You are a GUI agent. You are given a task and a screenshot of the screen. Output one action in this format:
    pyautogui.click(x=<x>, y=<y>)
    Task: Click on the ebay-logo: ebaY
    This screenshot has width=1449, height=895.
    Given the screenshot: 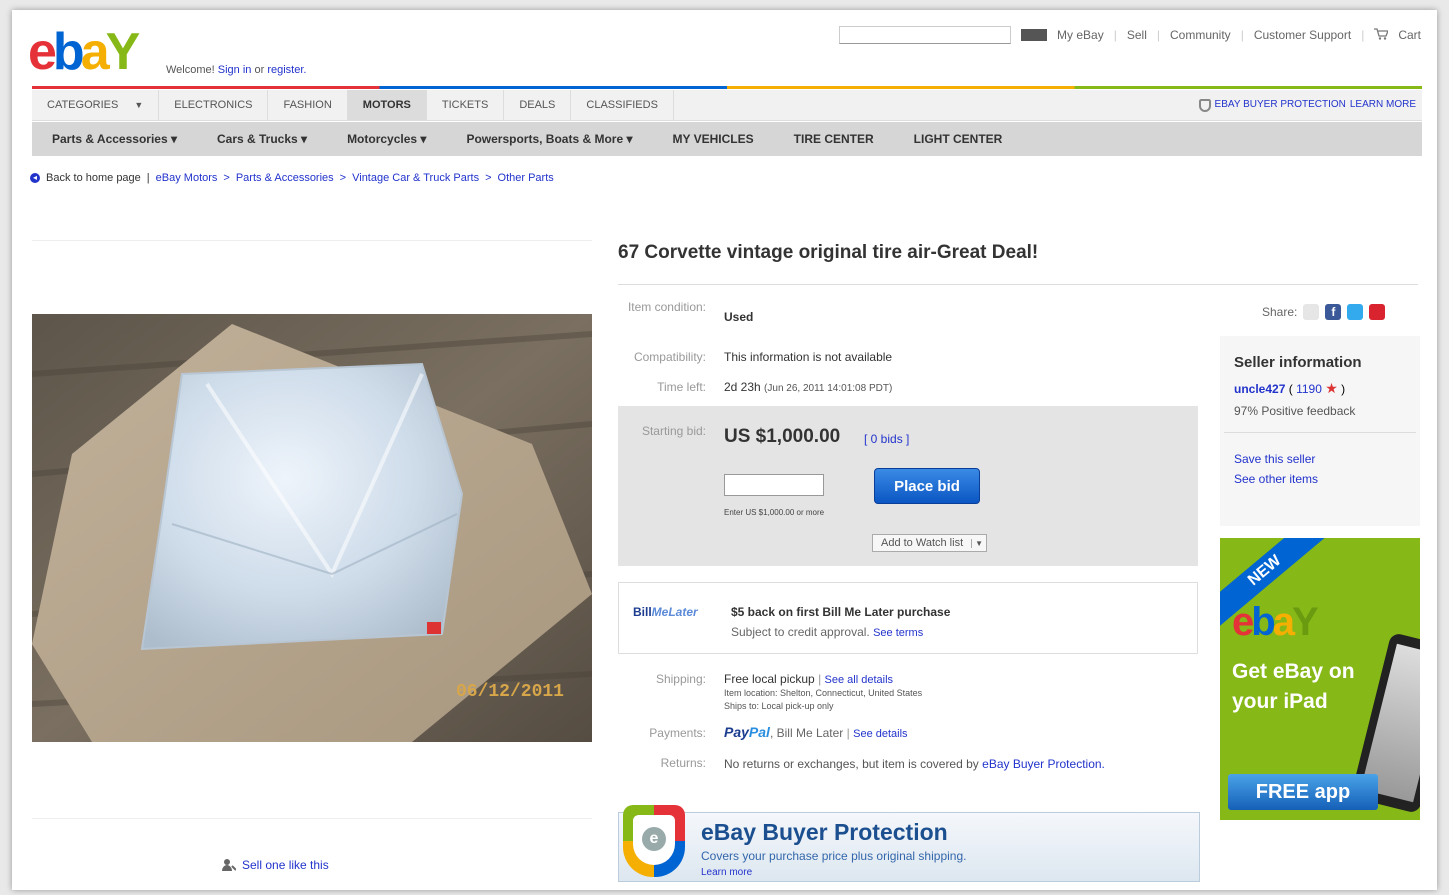 What is the action you would take?
    pyautogui.click(x=84, y=52)
    